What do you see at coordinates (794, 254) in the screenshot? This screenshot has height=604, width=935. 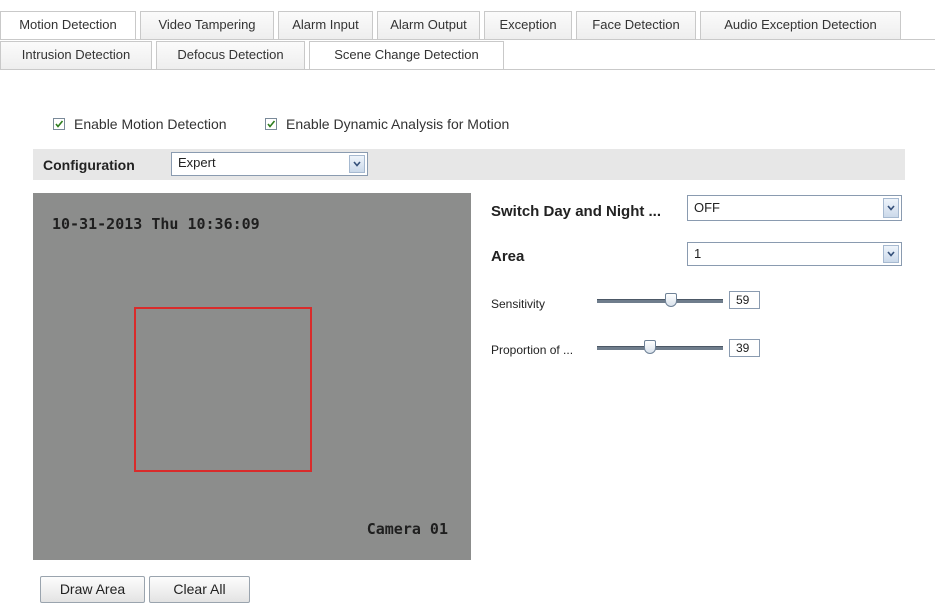 I see `area-select: 1` at bounding box center [794, 254].